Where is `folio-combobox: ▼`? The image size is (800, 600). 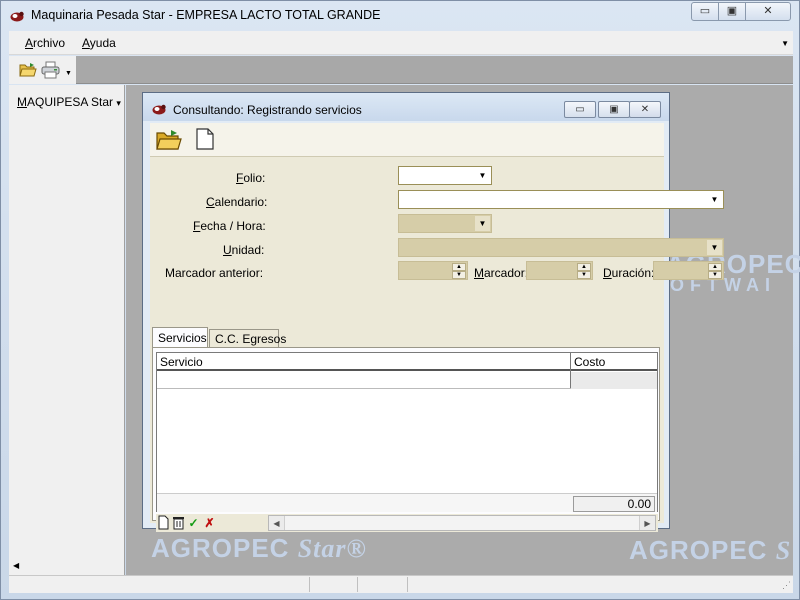
folio-combobox: ▼ is located at coordinates (445, 175).